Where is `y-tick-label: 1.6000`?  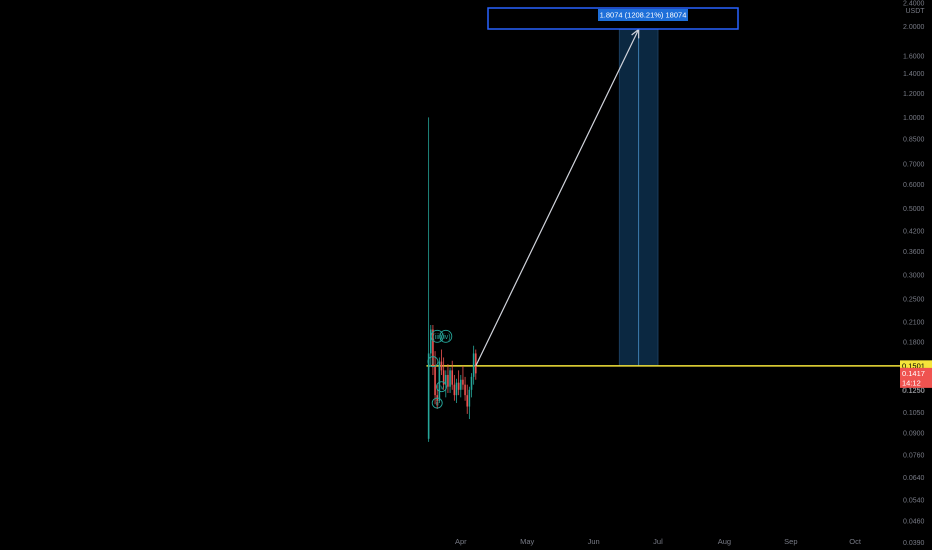 y-tick-label: 1.6000 is located at coordinates (914, 56).